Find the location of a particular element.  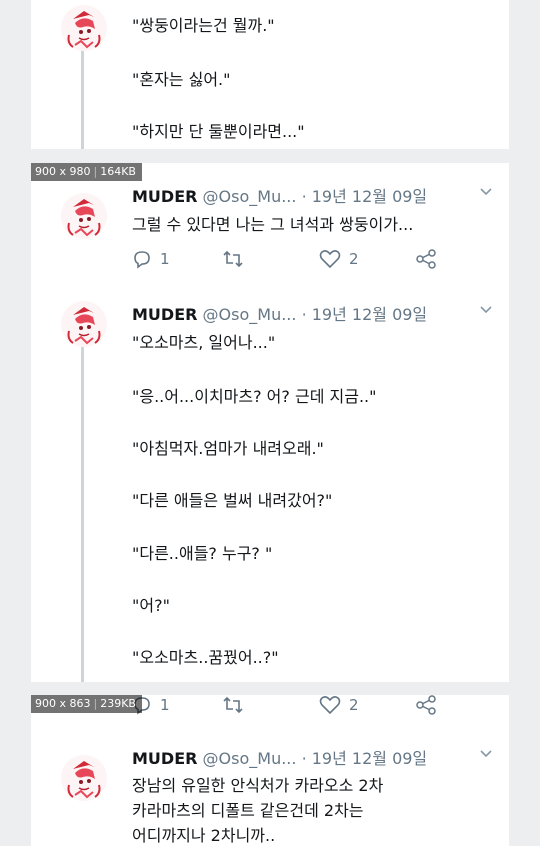

image-info-badge: 900 x 863 | 239KB is located at coordinates (86, 704).